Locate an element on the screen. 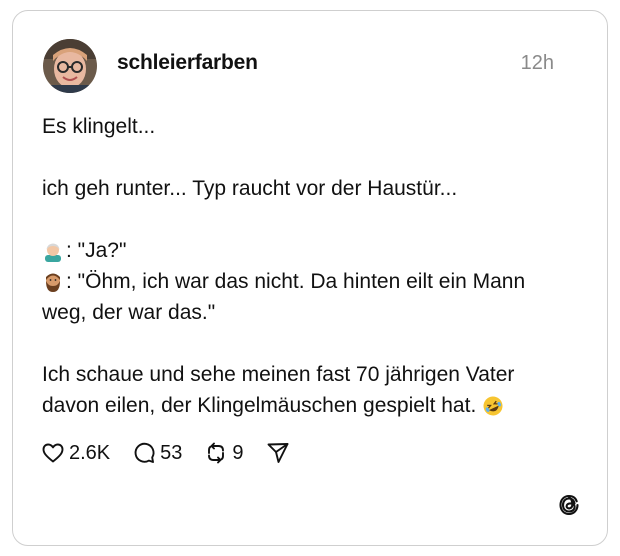  heart-icon is located at coordinates (53, 453).